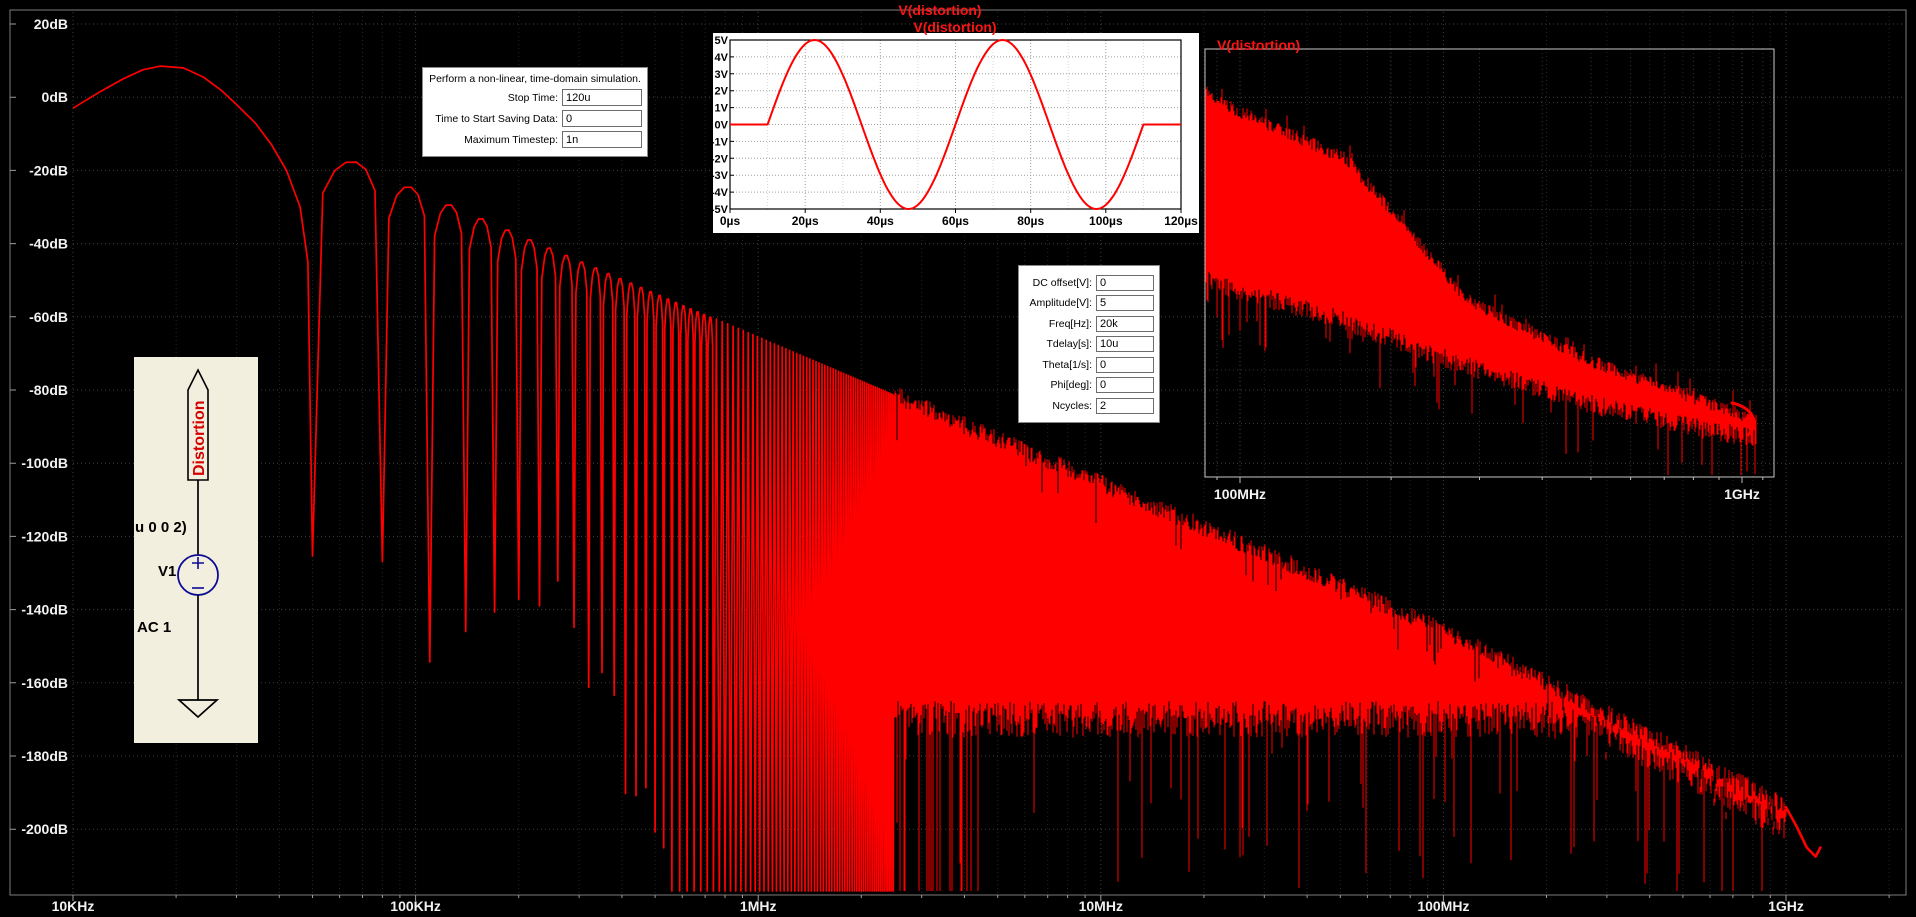 This screenshot has width=1916, height=917. I want to click on amplitude-label: Amplitude[V]:, so click(1060, 303).